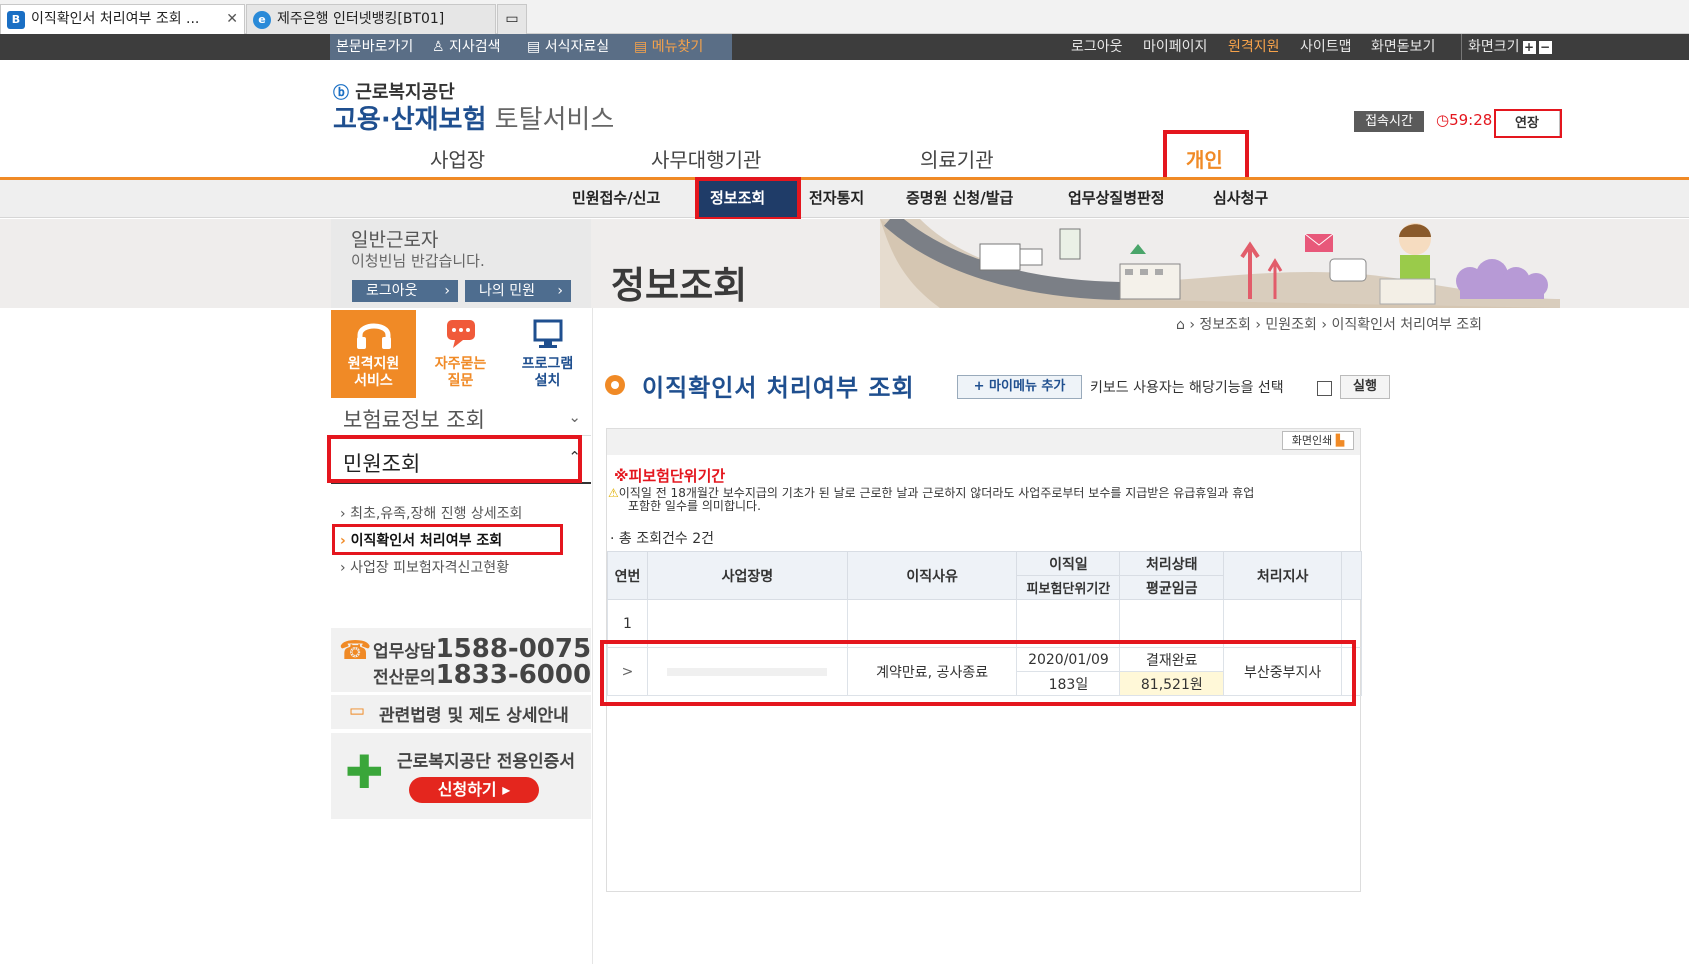 The image size is (1689, 964). I want to click on subnav-certificate: 증명원 신청/발급, so click(959, 198).